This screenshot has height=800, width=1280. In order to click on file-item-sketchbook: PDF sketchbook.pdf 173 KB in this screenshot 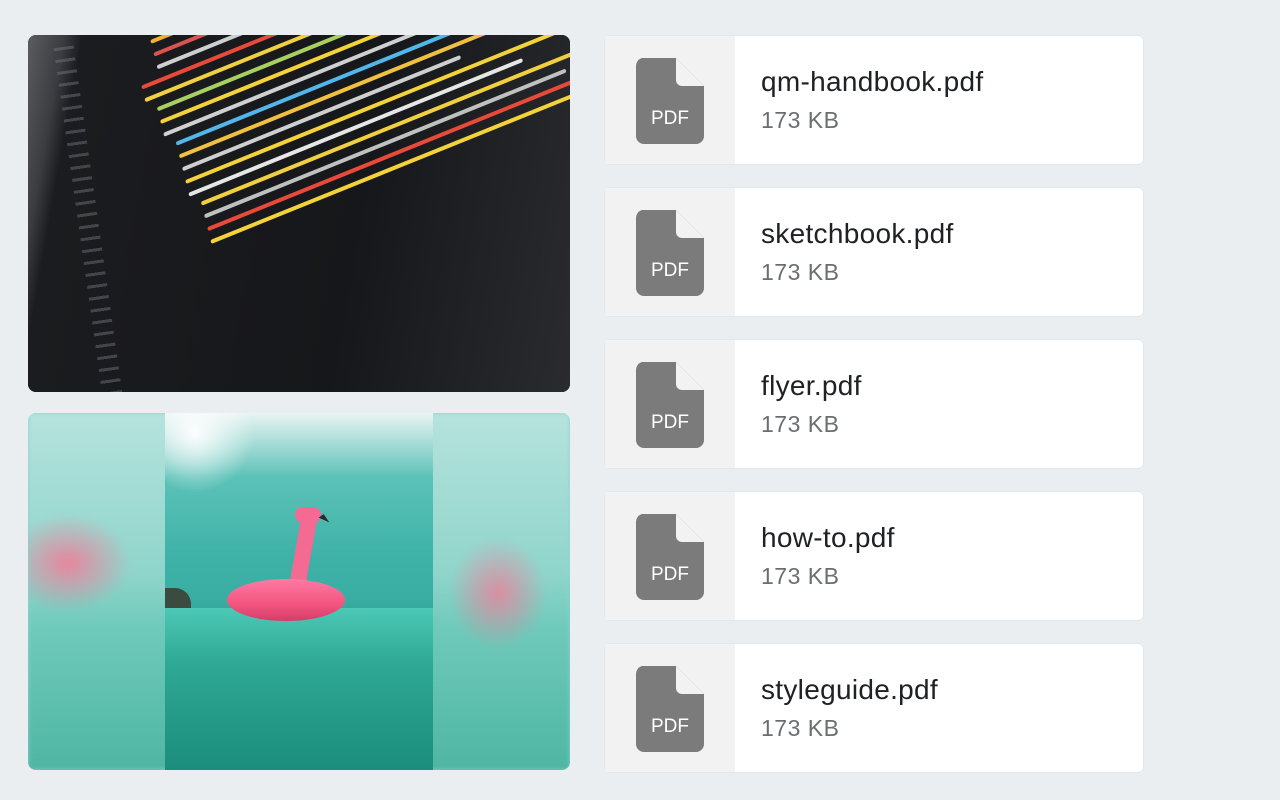, I will do `click(874, 252)`.